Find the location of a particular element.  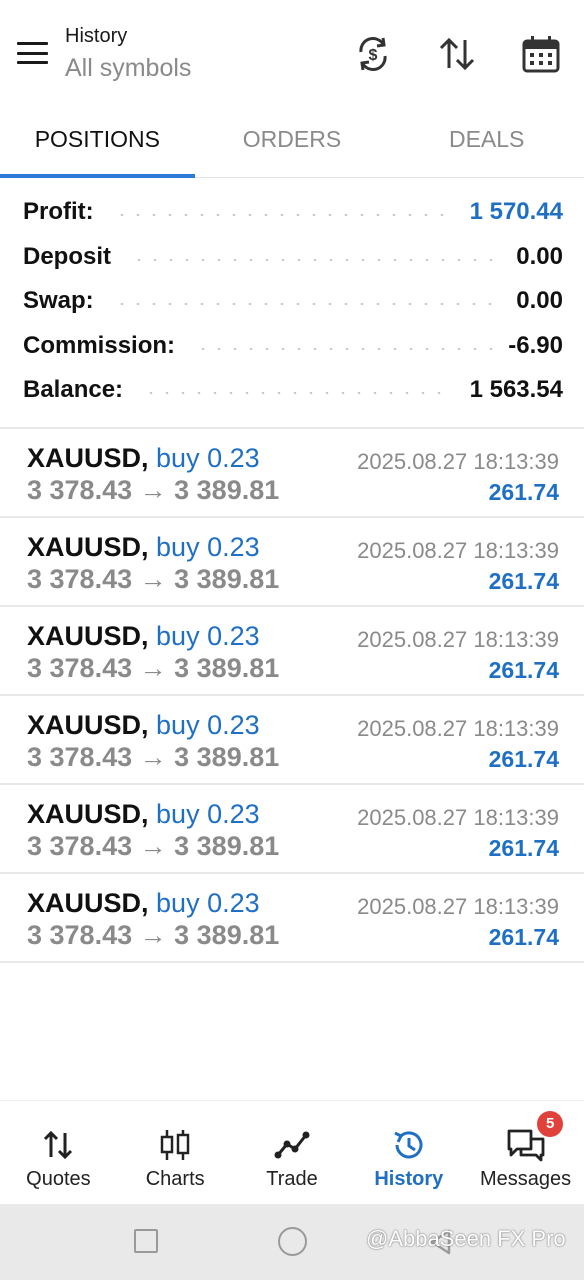

summary-row-deposit: Deposit 0.00 is located at coordinates (293, 257).